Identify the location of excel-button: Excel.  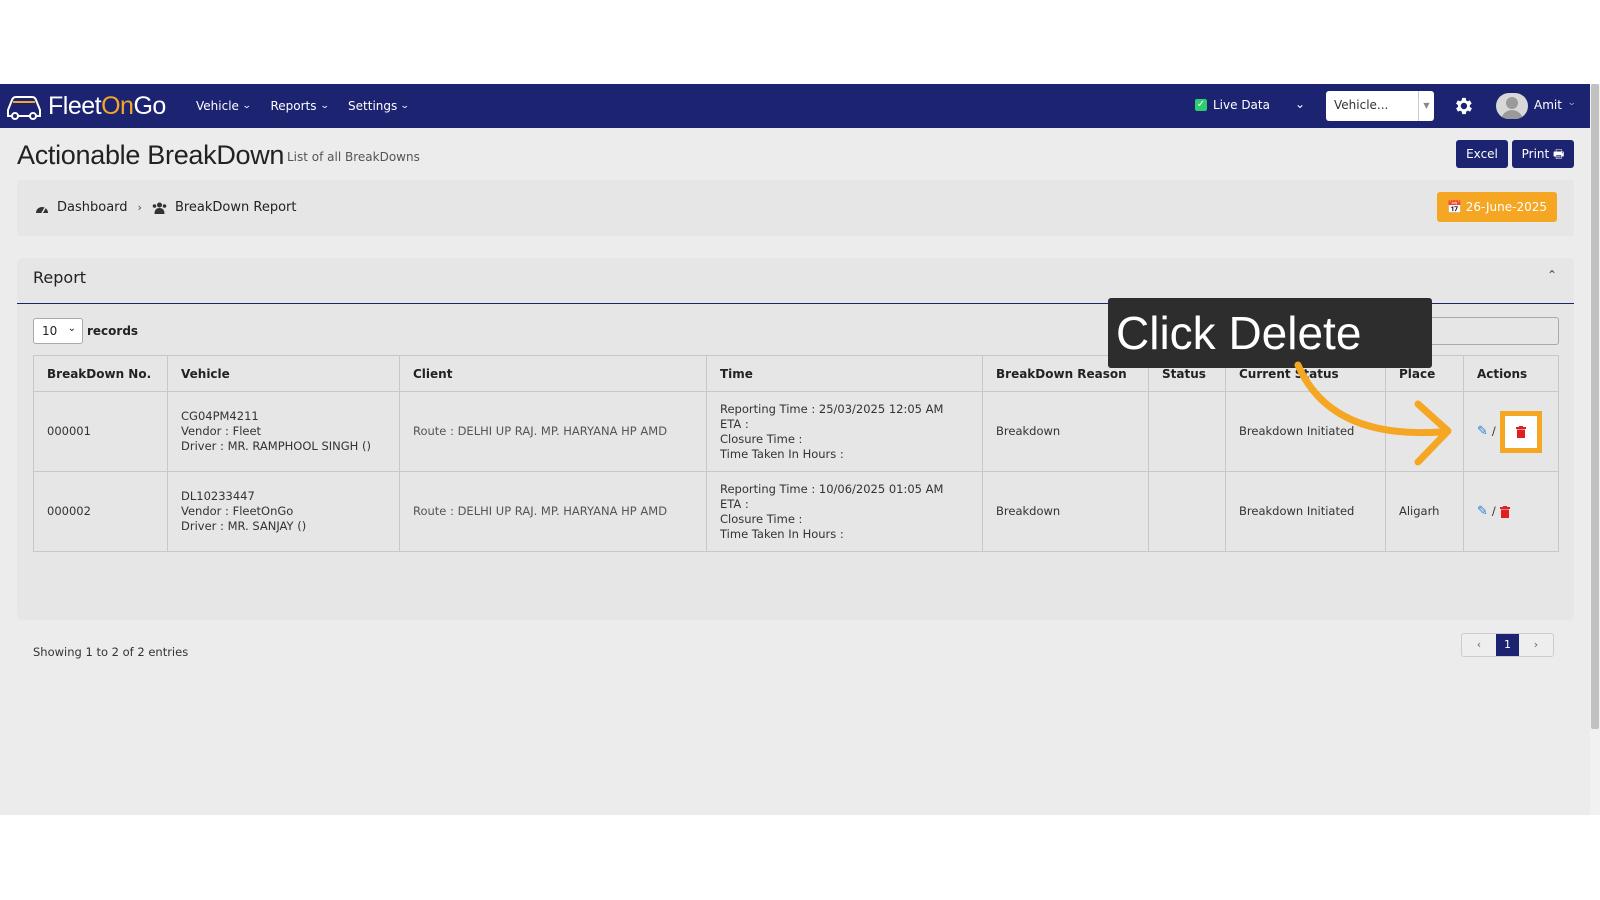
(1482, 154).